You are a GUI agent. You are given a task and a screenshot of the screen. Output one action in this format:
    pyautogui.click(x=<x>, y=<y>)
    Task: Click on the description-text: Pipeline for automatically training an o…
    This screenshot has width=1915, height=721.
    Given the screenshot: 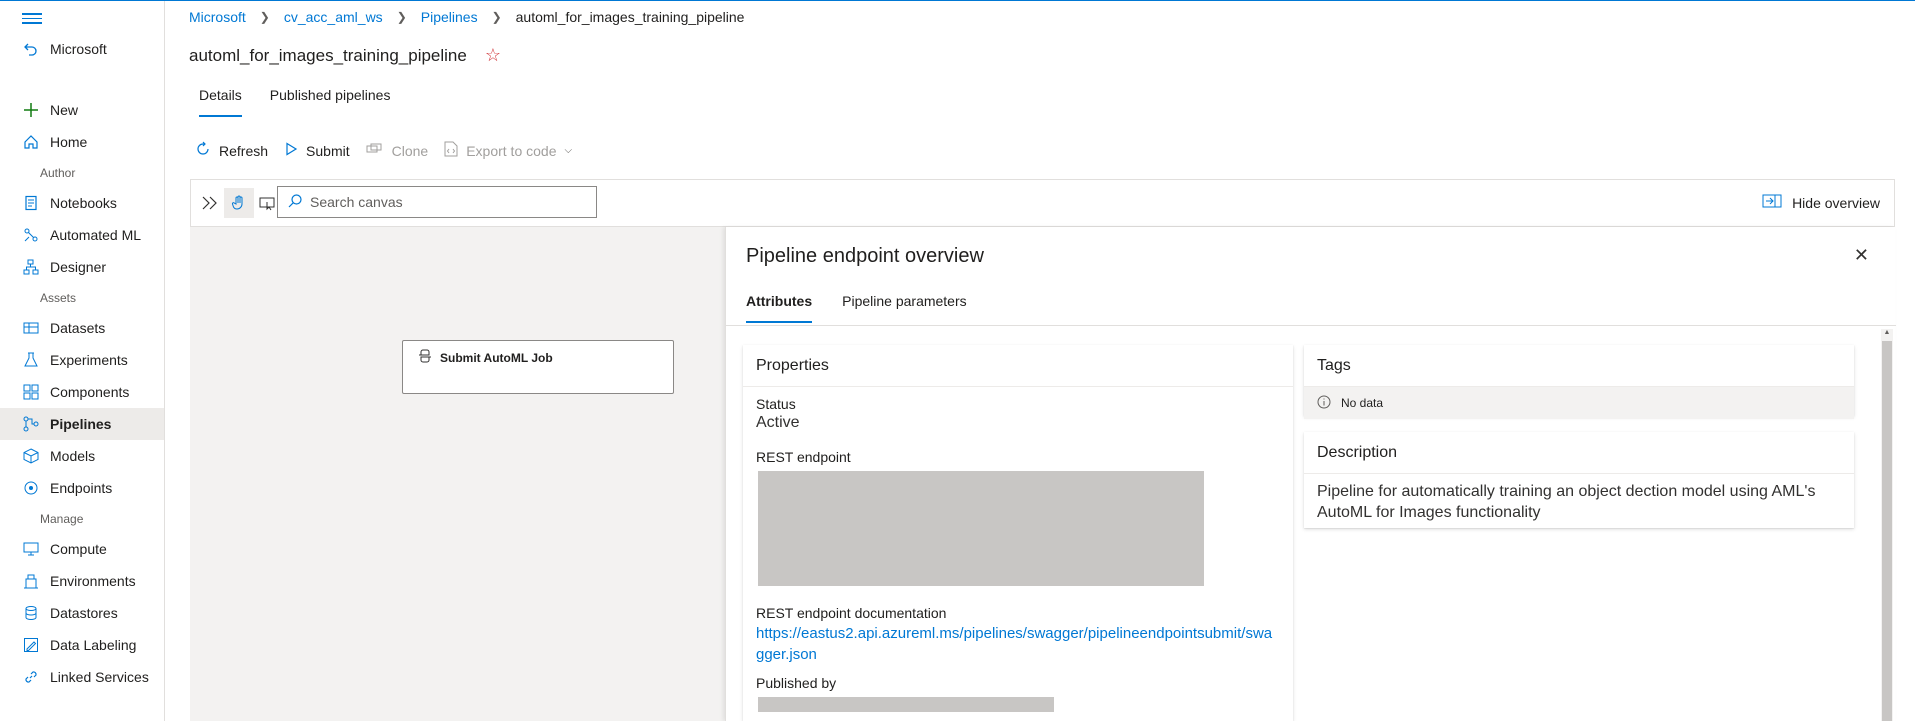 What is the action you would take?
    pyautogui.click(x=1566, y=502)
    